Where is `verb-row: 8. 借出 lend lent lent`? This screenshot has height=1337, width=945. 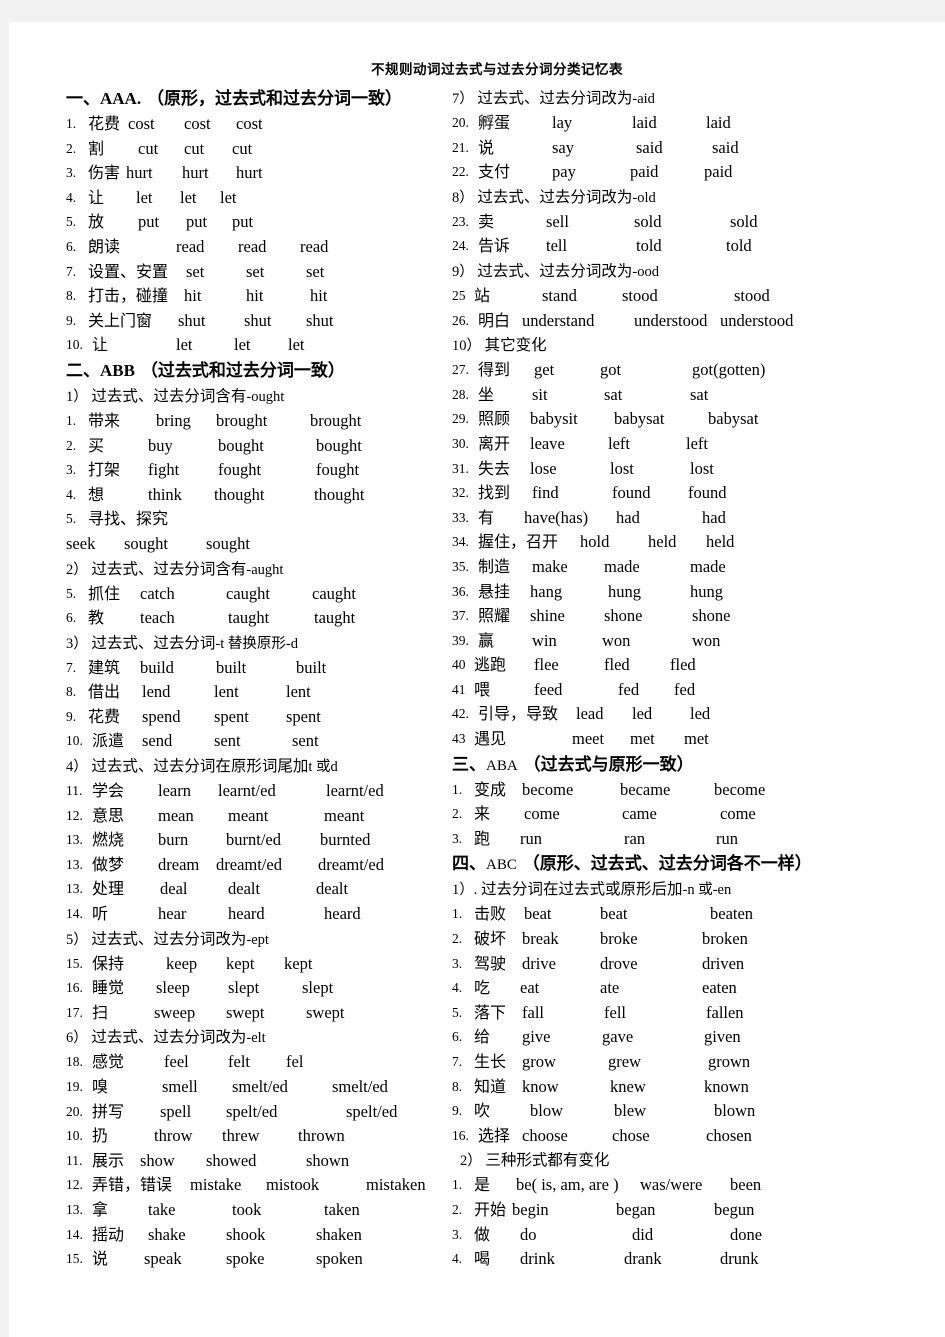 verb-row: 8. 借出 lend lent lent is located at coordinates (254, 692).